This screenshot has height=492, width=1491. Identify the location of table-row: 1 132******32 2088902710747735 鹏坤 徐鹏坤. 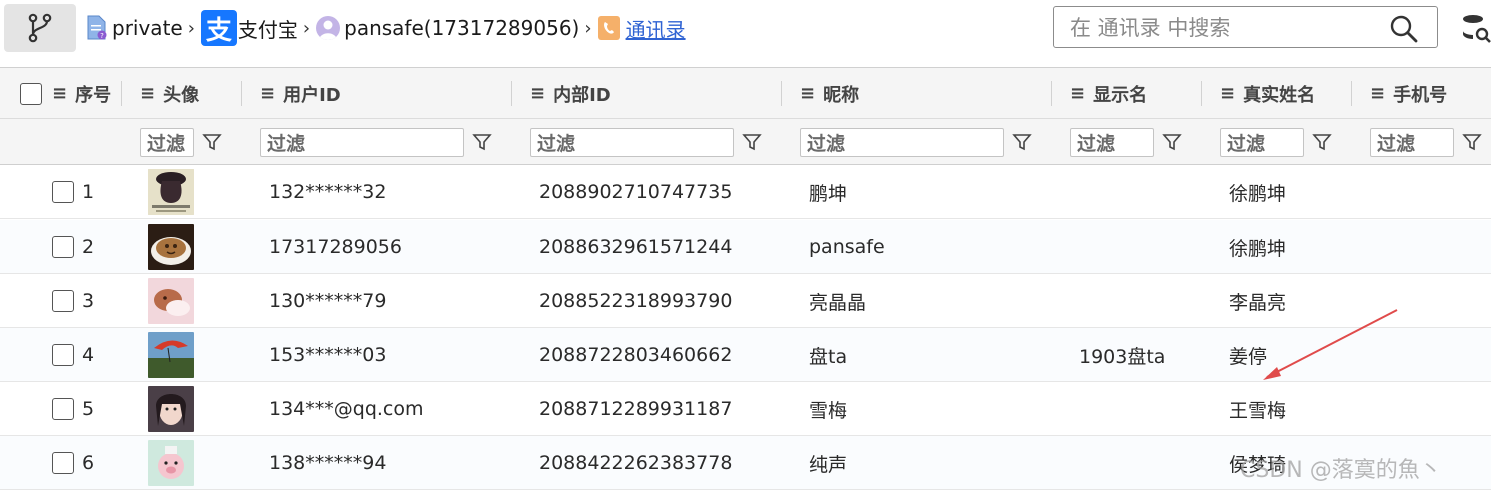
(745, 192).